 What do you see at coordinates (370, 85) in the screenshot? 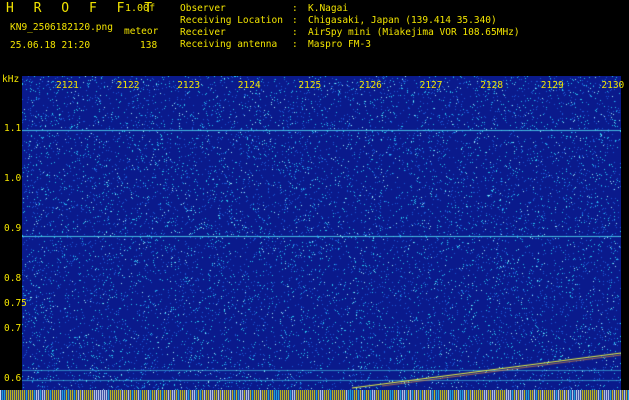
I see `x-tick-label: 2126` at bounding box center [370, 85].